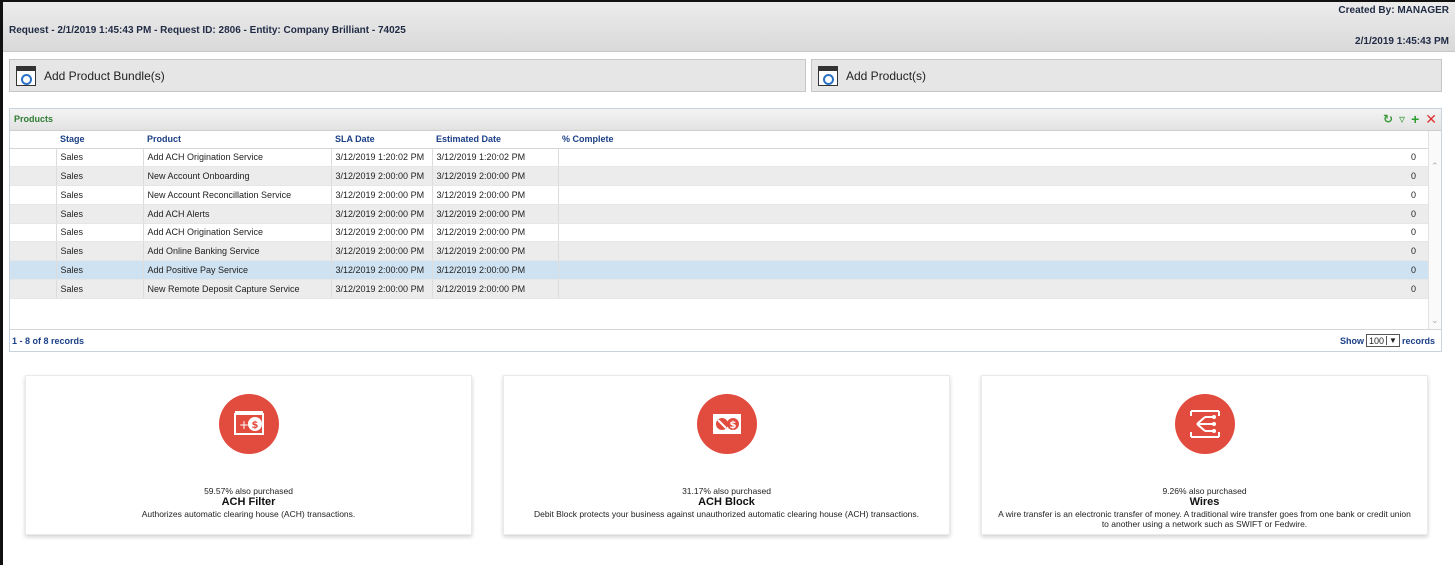 The width and height of the screenshot is (1455, 565). I want to click on page-size-control: Show 100 ▼ records, so click(1387, 340).